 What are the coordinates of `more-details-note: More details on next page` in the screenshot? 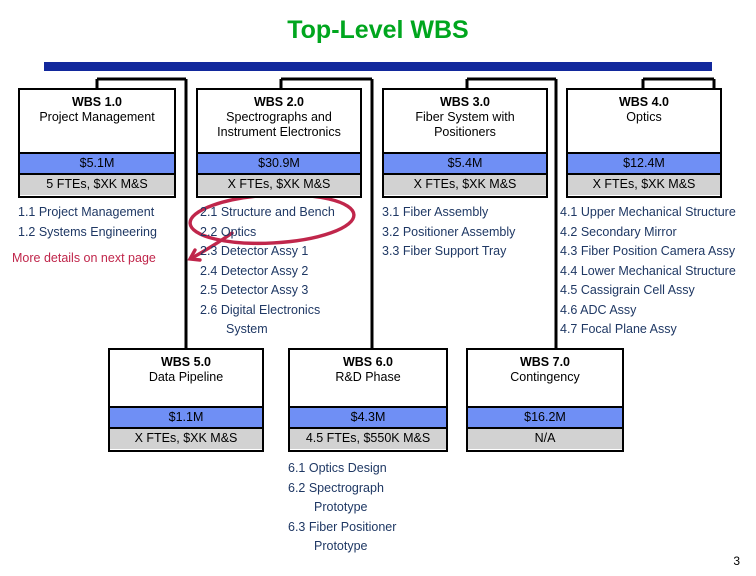 It's located at (84, 258).